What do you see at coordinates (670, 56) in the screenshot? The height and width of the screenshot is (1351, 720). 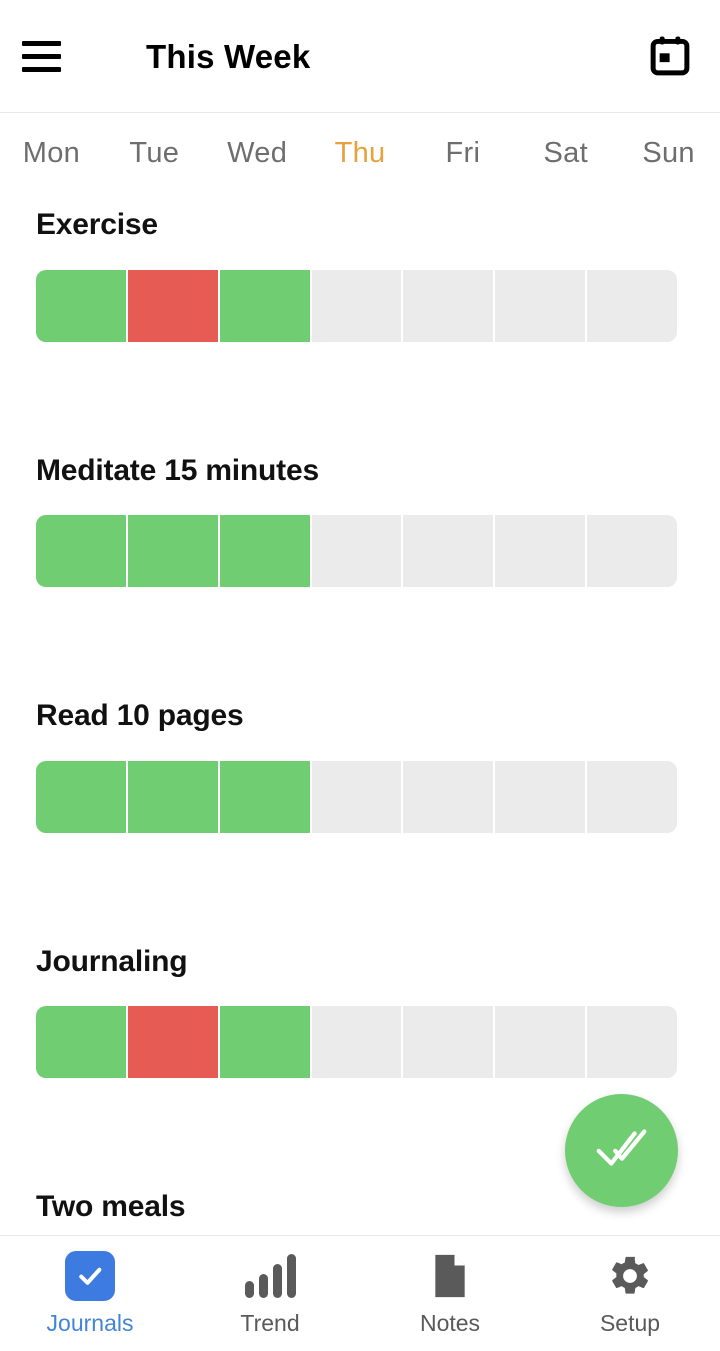 I see `calendar-icon` at bounding box center [670, 56].